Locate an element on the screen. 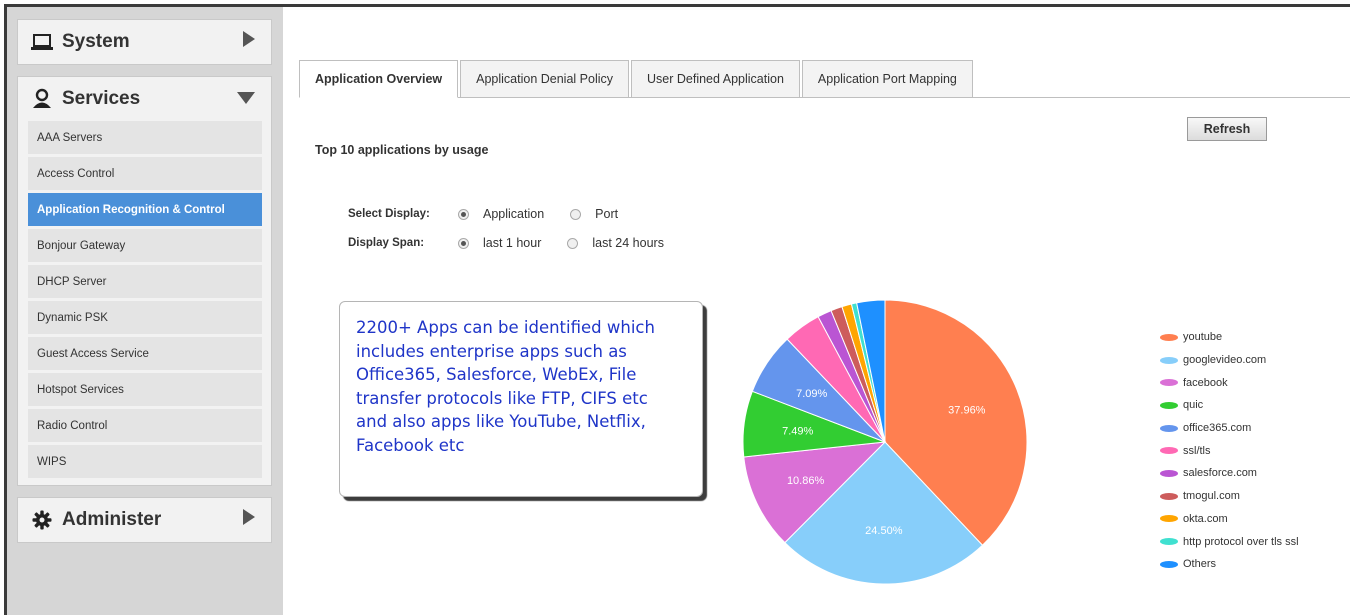  nav-header-services: Services is located at coordinates (144, 99).